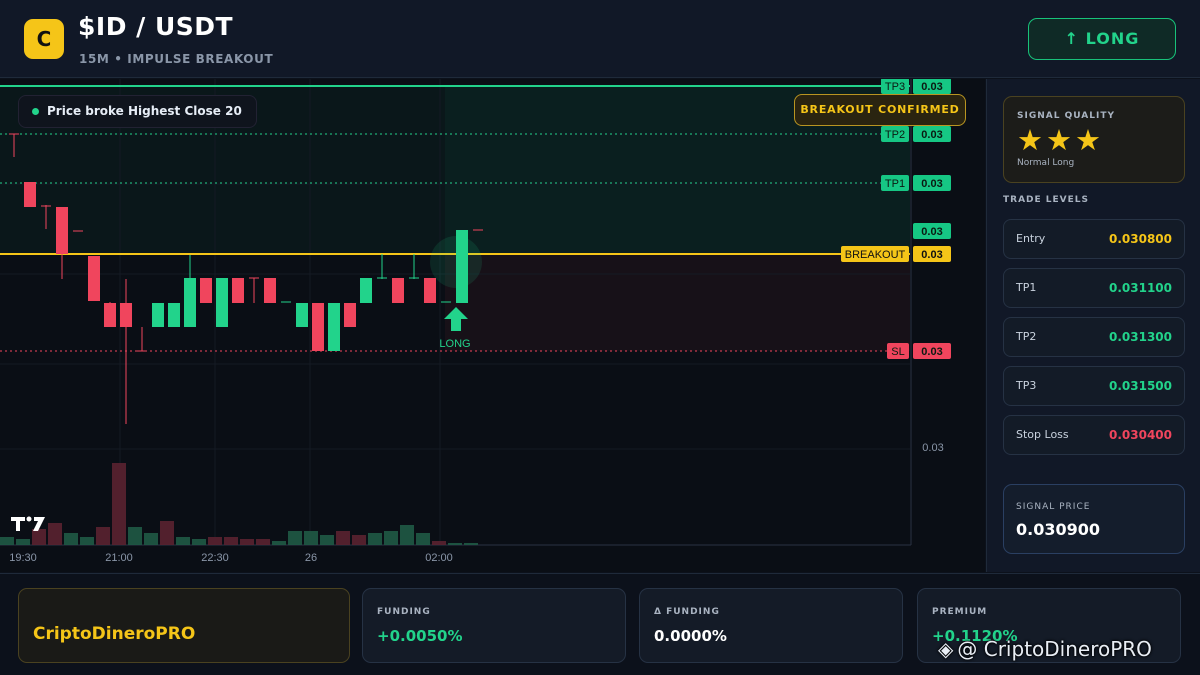 The height and width of the screenshot is (675, 1200). Describe the element at coordinates (895, 184) in the screenshot. I see `level-tag-name: TP1` at that location.